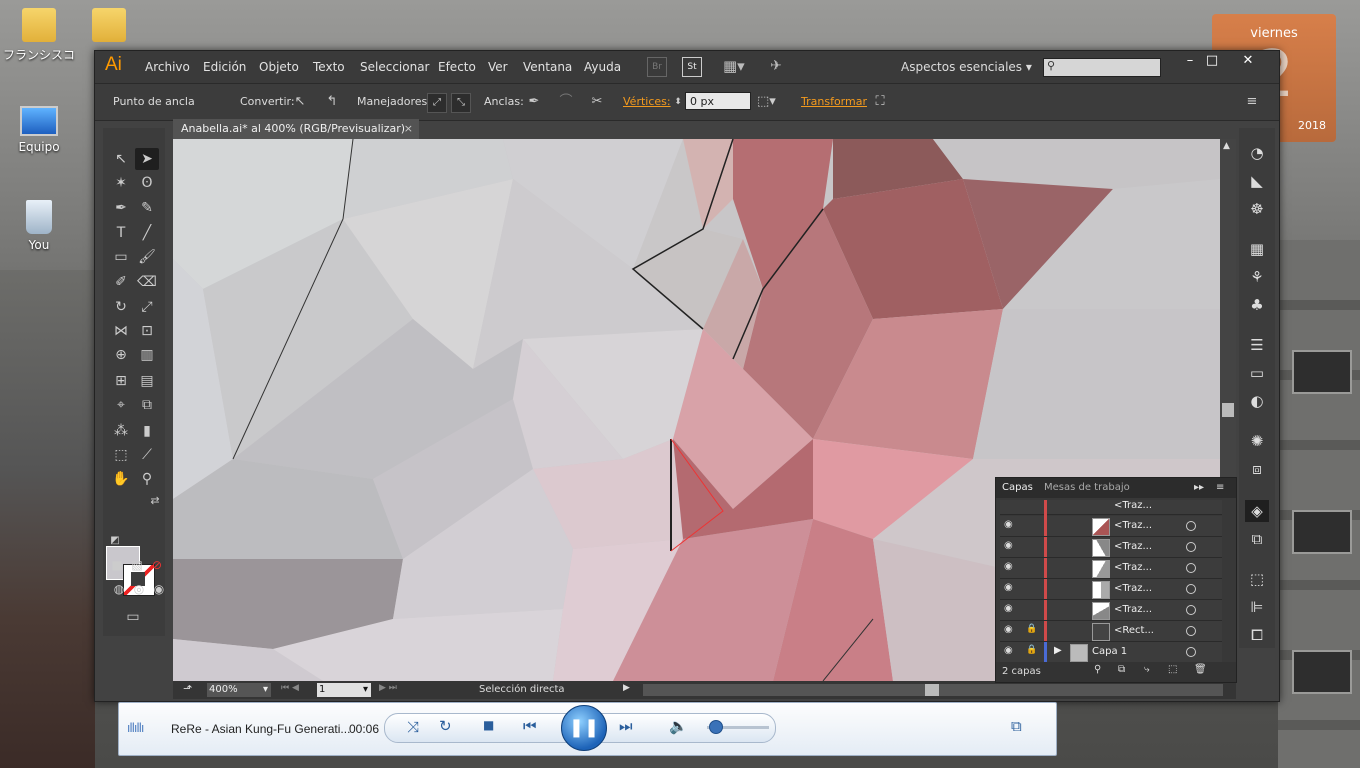 The image size is (1360, 768). What do you see at coordinates (657, 67) in the screenshot?
I see `bridge-icon: Br` at bounding box center [657, 67].